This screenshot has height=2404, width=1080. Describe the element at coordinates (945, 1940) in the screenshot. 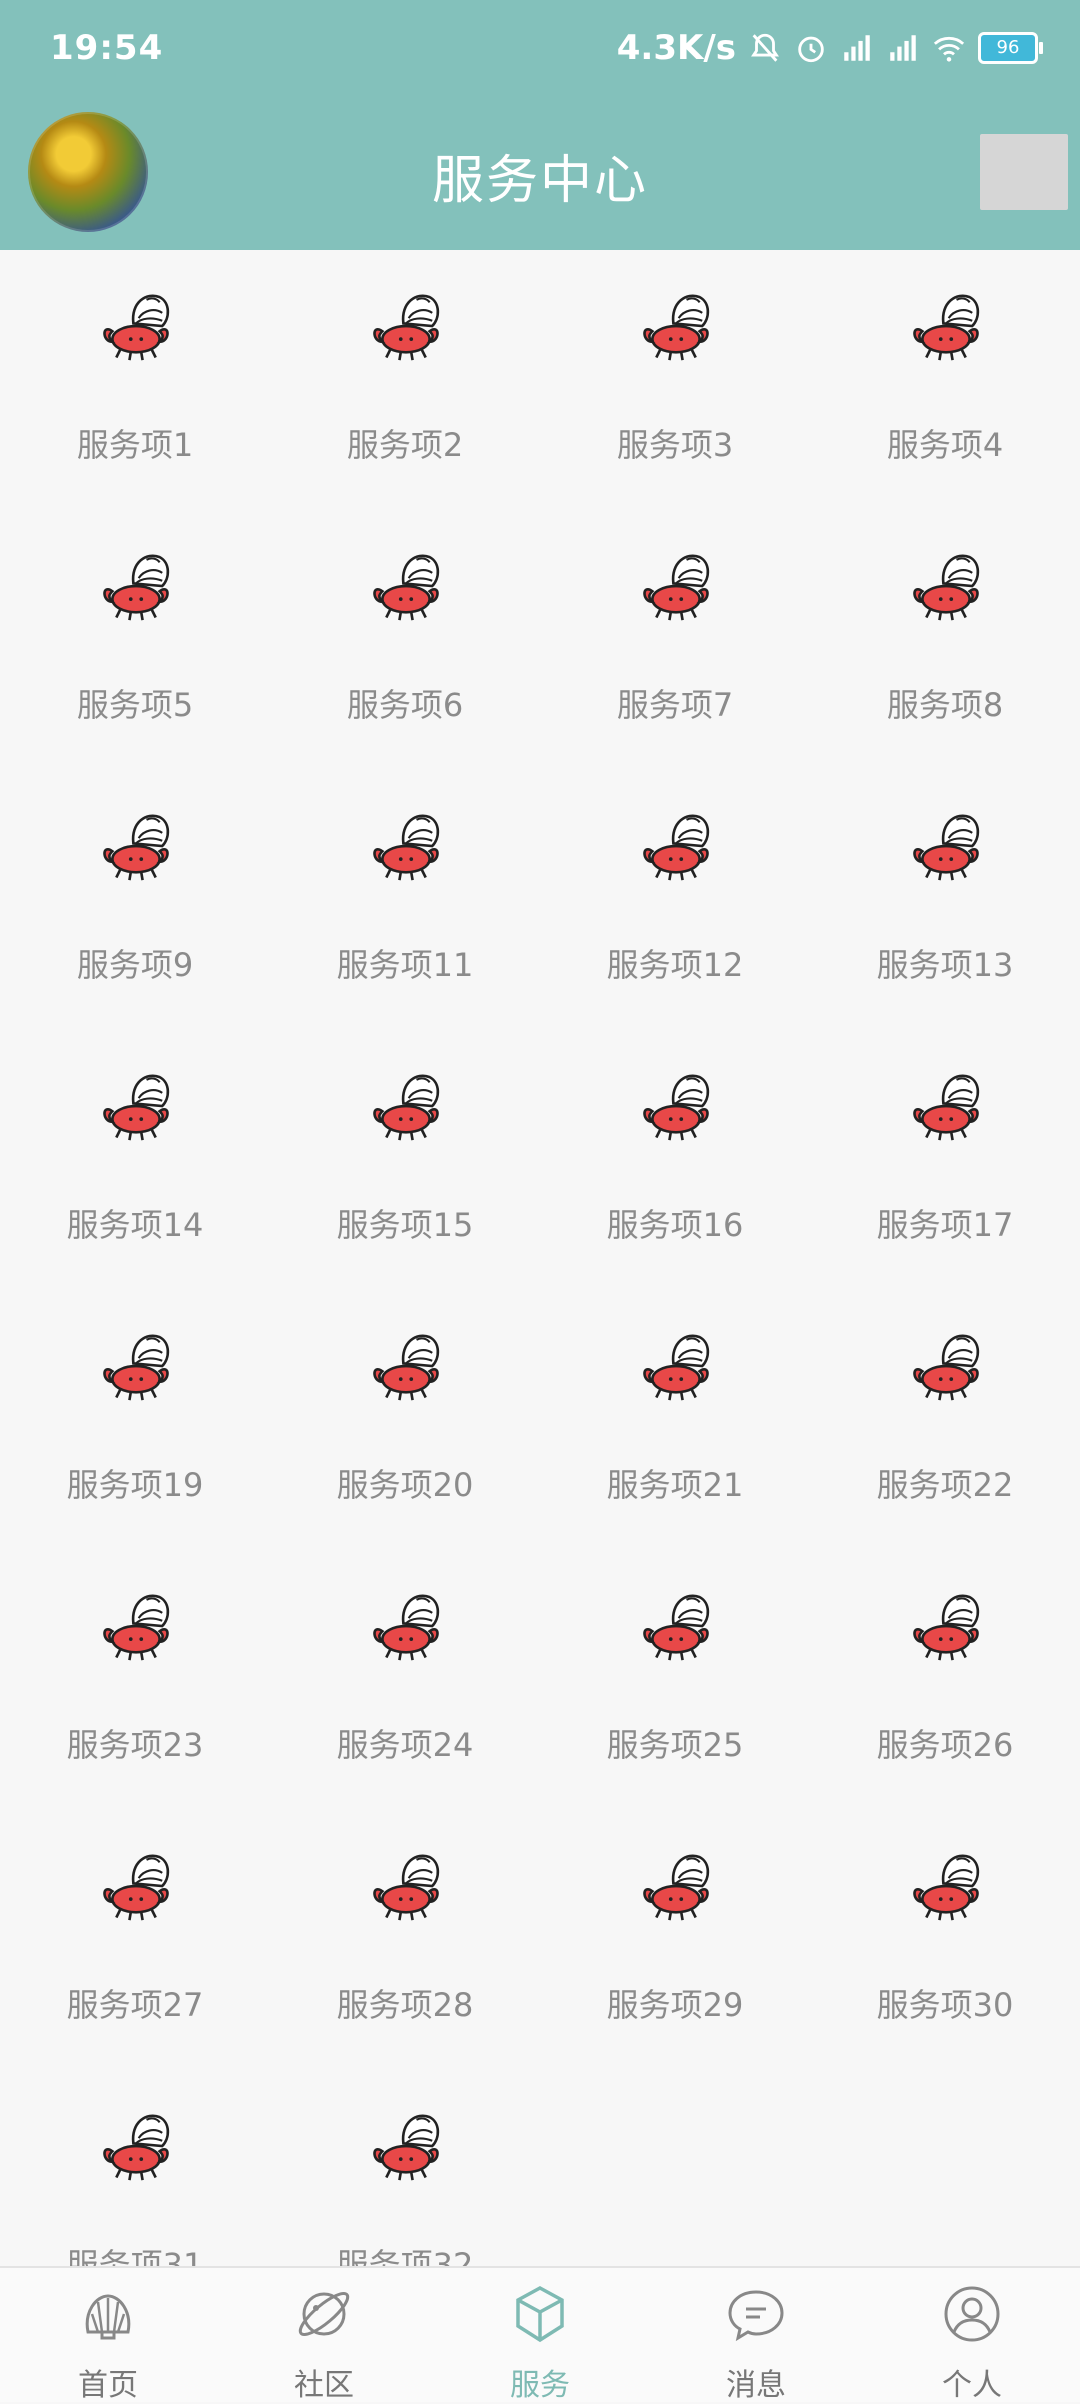

I see `service-item: 服务项30` at that location.